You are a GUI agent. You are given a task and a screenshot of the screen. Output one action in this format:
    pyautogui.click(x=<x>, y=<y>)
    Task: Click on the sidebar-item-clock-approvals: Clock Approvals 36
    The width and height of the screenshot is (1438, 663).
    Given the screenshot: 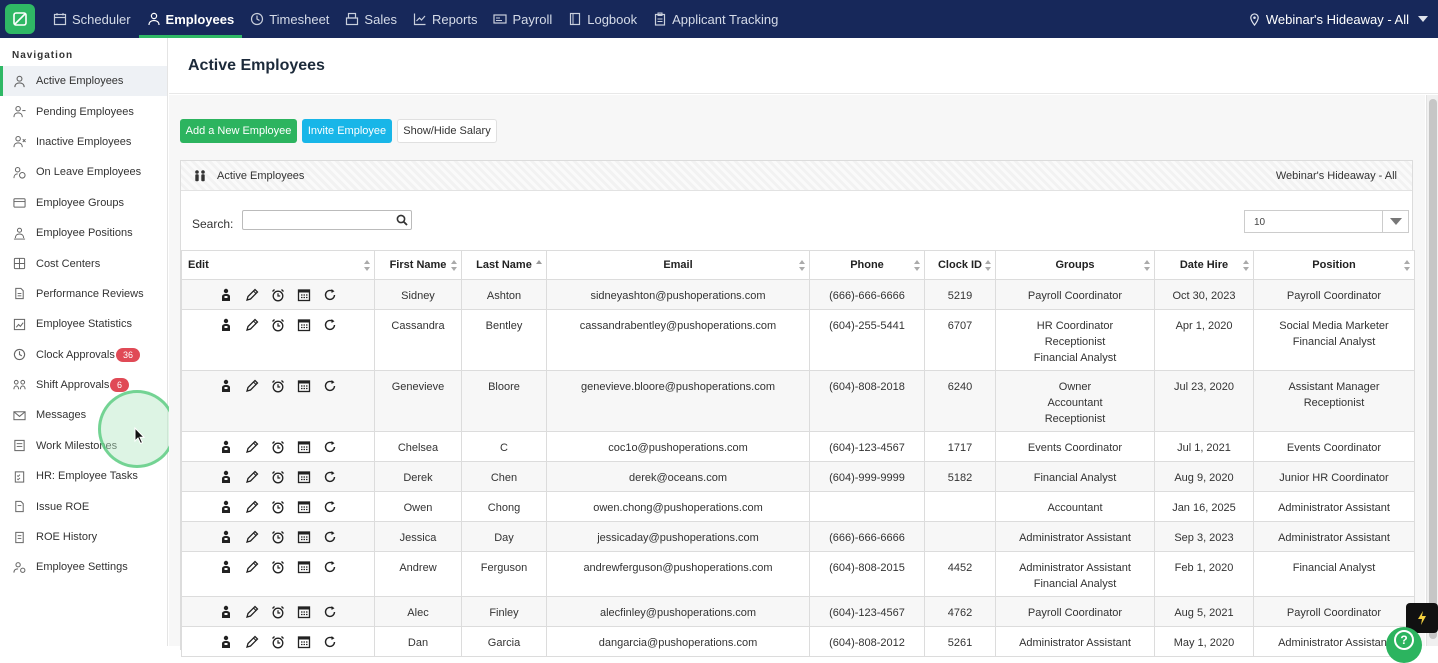 What is the action you would take?
    pyautogui.click(x=83, y=355)
    